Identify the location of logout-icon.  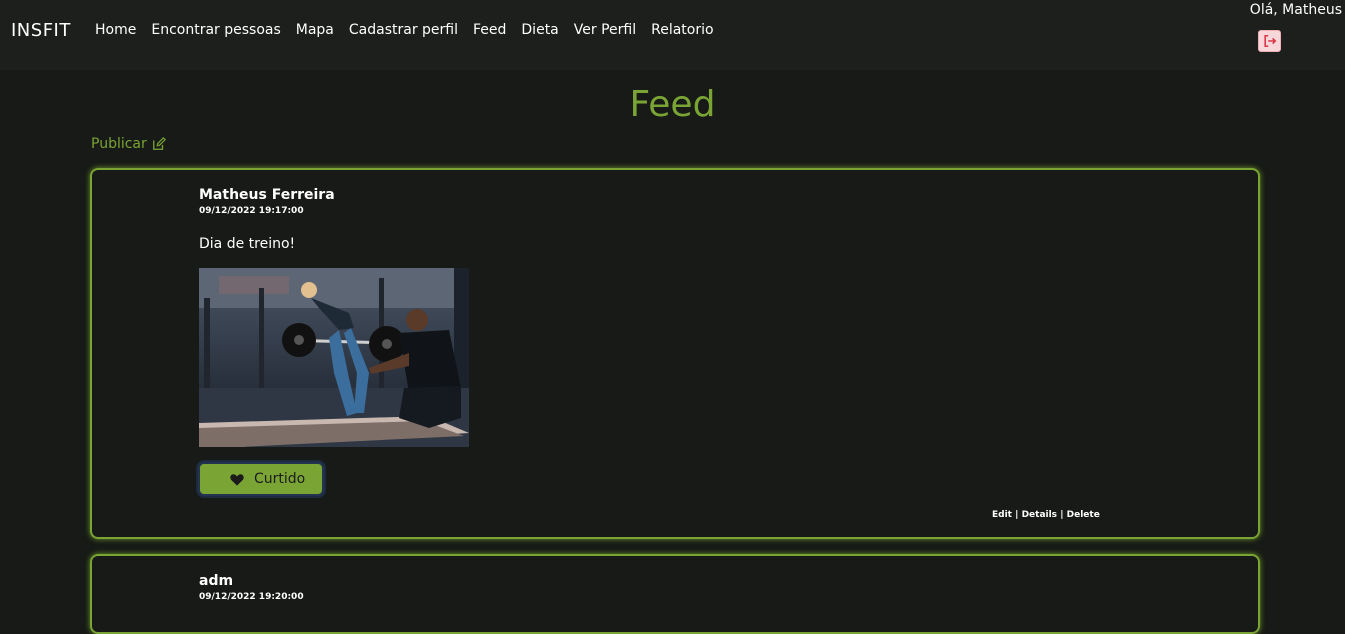
(1269, 41).